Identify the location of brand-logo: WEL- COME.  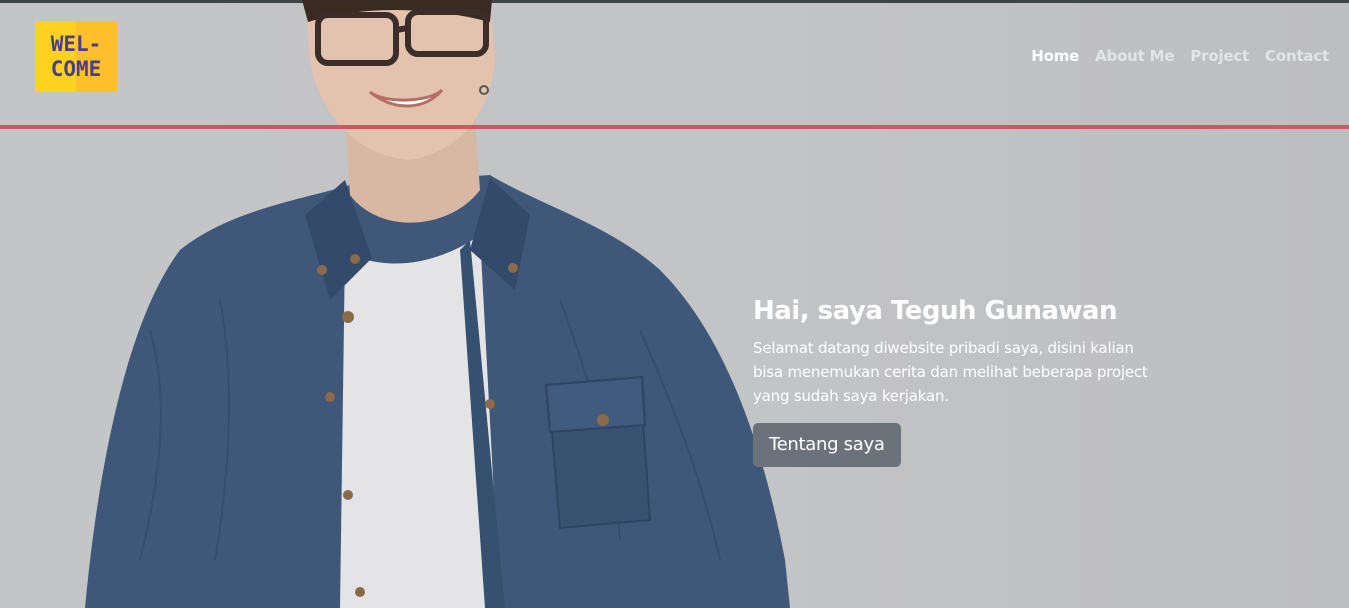
(76, 56).